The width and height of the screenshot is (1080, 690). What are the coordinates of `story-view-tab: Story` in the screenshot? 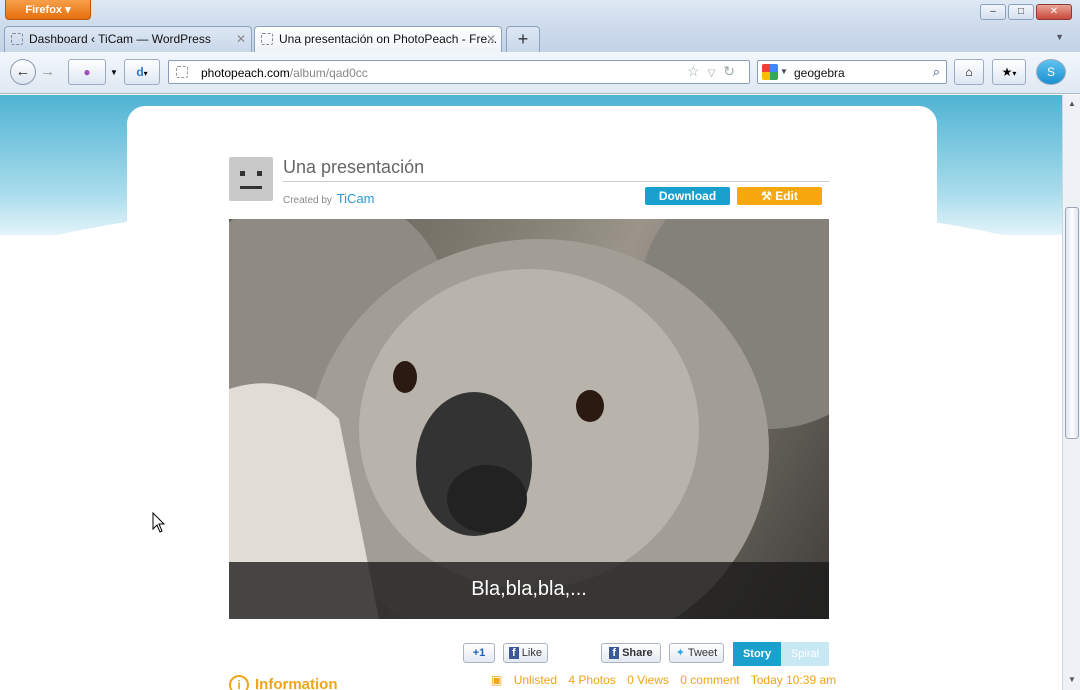 It's located at (757, 654).